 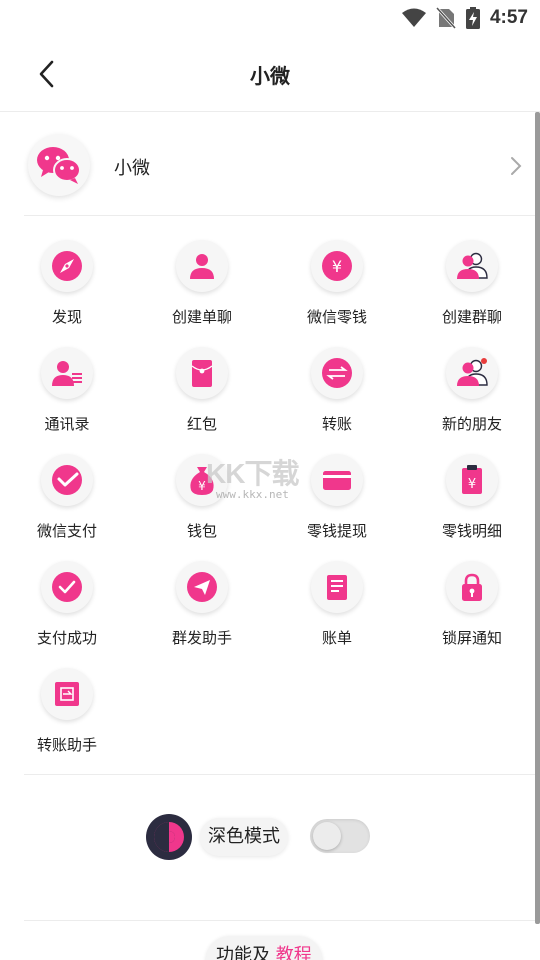 I want to click on yuan-coin-icon: ¥, so click(x=337, y=266).